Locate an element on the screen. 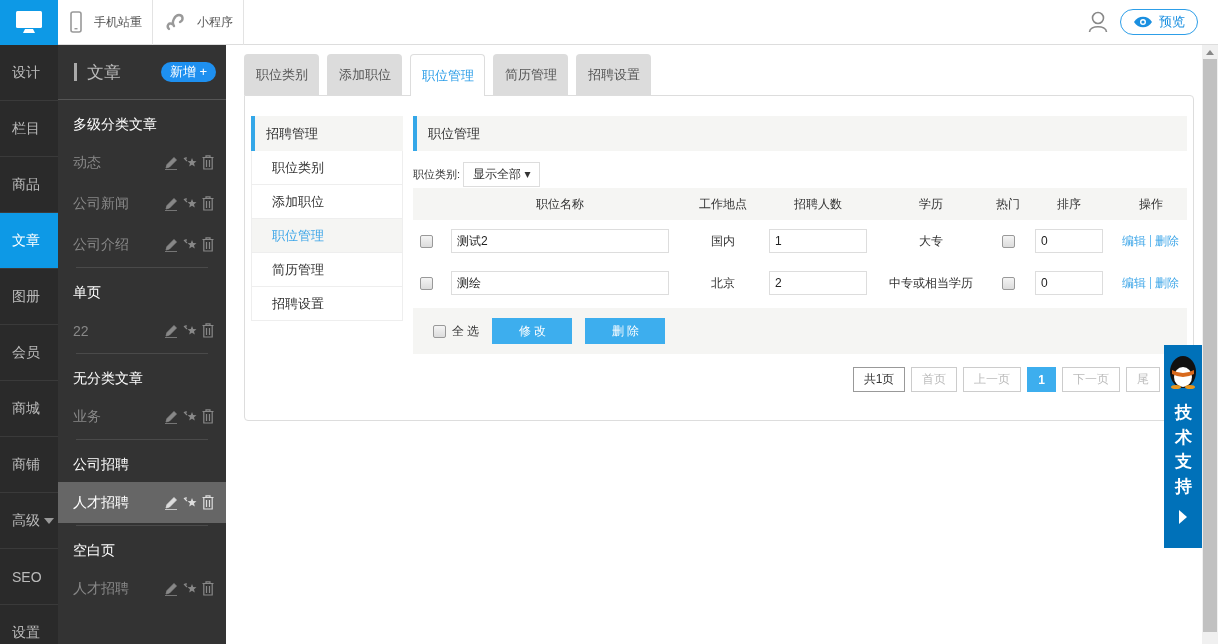  filter-label: 职位类别: is located at coordinates (437, 174).